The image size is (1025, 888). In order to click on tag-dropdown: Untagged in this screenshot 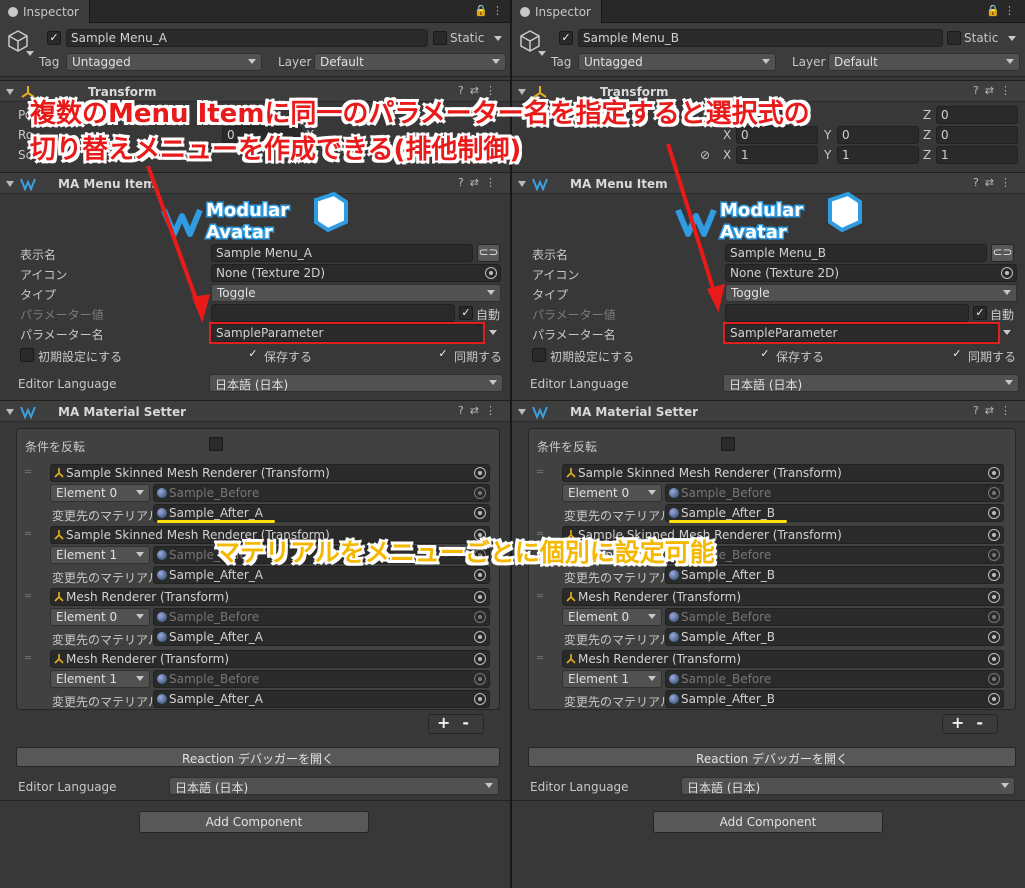, I will do `click(164, 62)`.